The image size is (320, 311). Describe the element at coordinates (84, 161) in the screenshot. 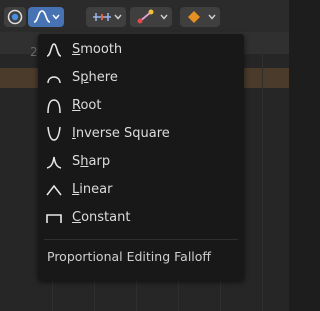

I see `hotkey-letter: h` at that location.